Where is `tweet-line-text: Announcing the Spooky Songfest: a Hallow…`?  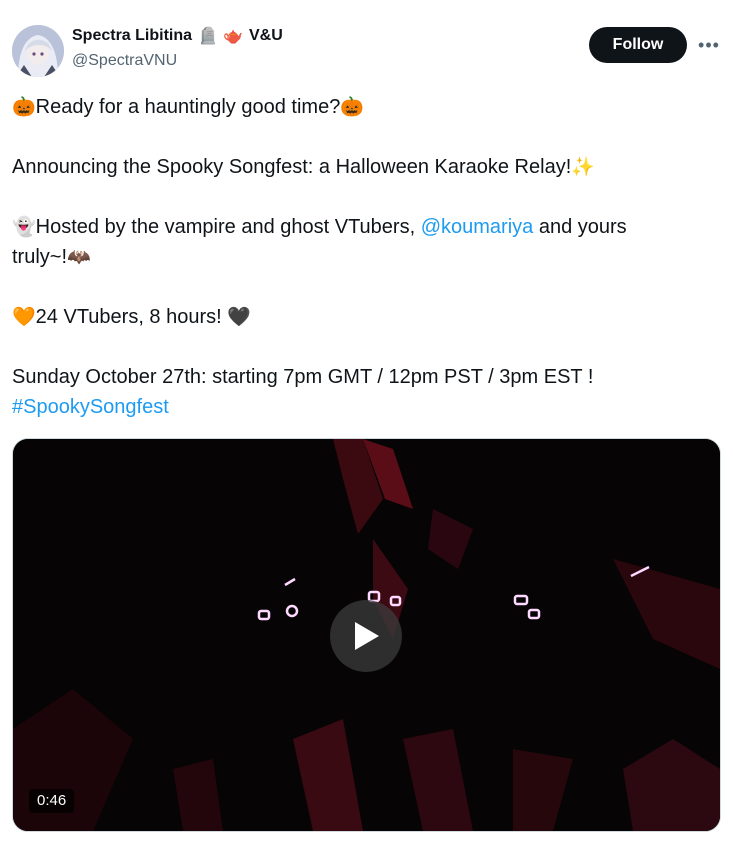 tweet-line-text: Announcing the Spooky Songfest: a Hallow… is located at coordinates (292, 167).